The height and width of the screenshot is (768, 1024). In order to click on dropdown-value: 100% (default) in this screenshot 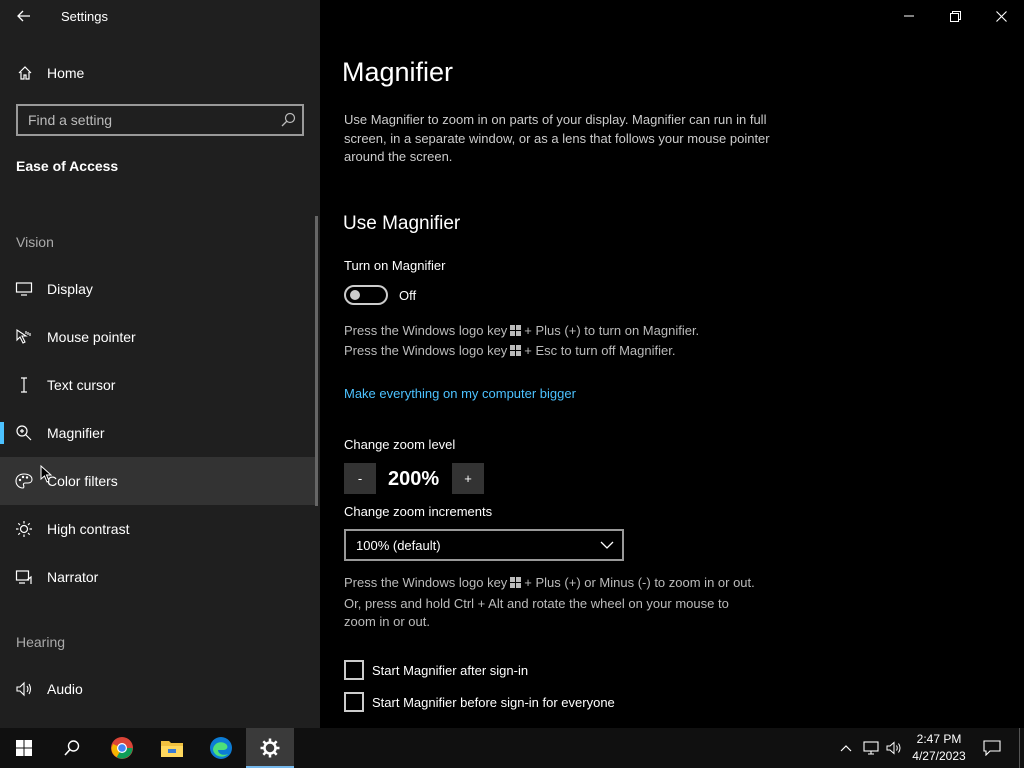, I will do `click(398, 545)`.